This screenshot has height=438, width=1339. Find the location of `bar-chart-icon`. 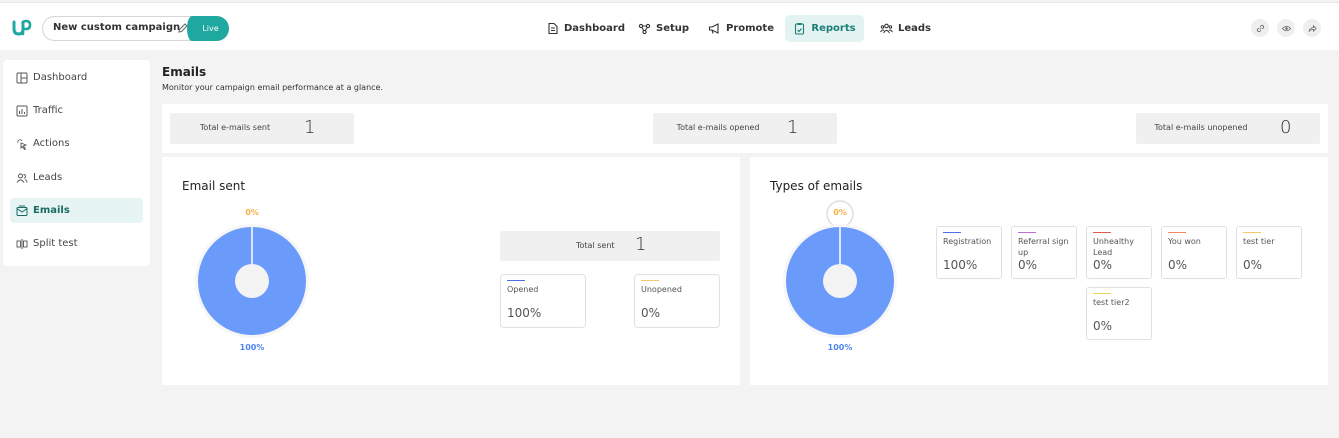

bar-chart-icon is located at coordinates (22, 110).